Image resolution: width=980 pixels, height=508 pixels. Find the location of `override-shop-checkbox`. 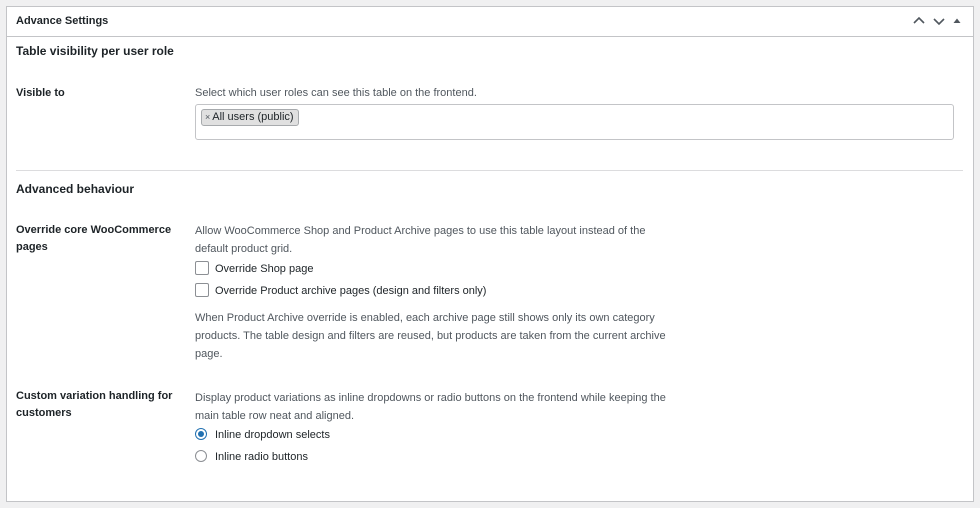

override-shop-checkbox is located at coordinates (202, 268).